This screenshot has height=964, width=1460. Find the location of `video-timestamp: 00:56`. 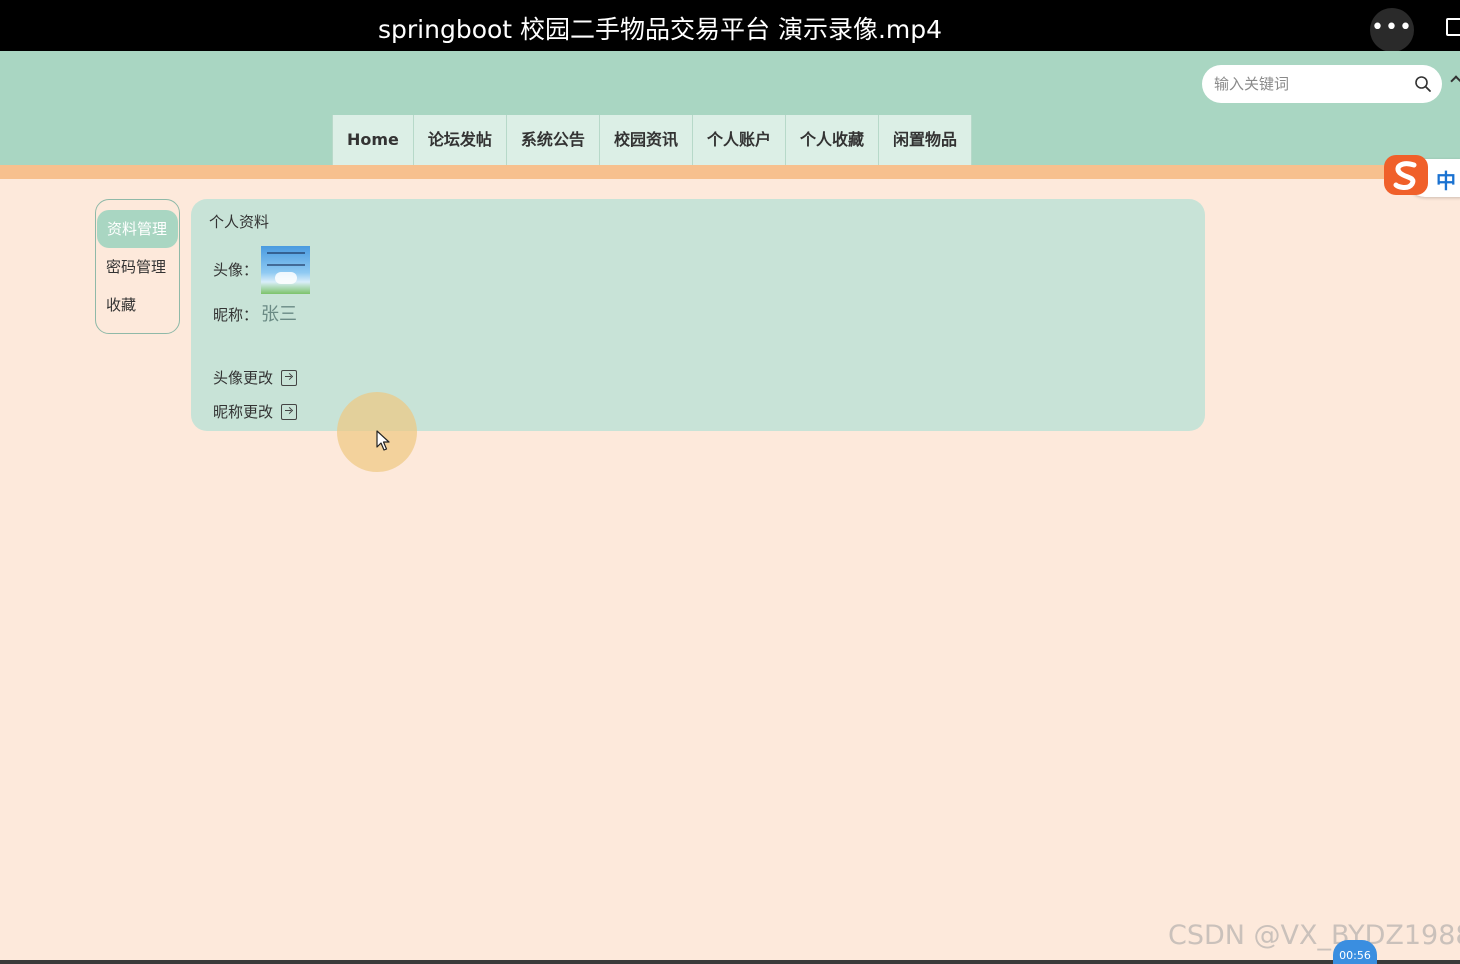

video-timestamp: 00:56 is located at coordinates (1355, 952).